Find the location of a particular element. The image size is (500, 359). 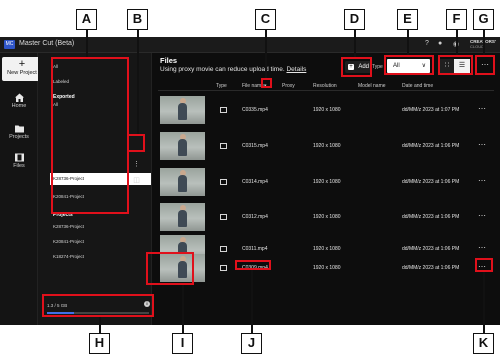

highlight-f is located at coordinates (455, 65).